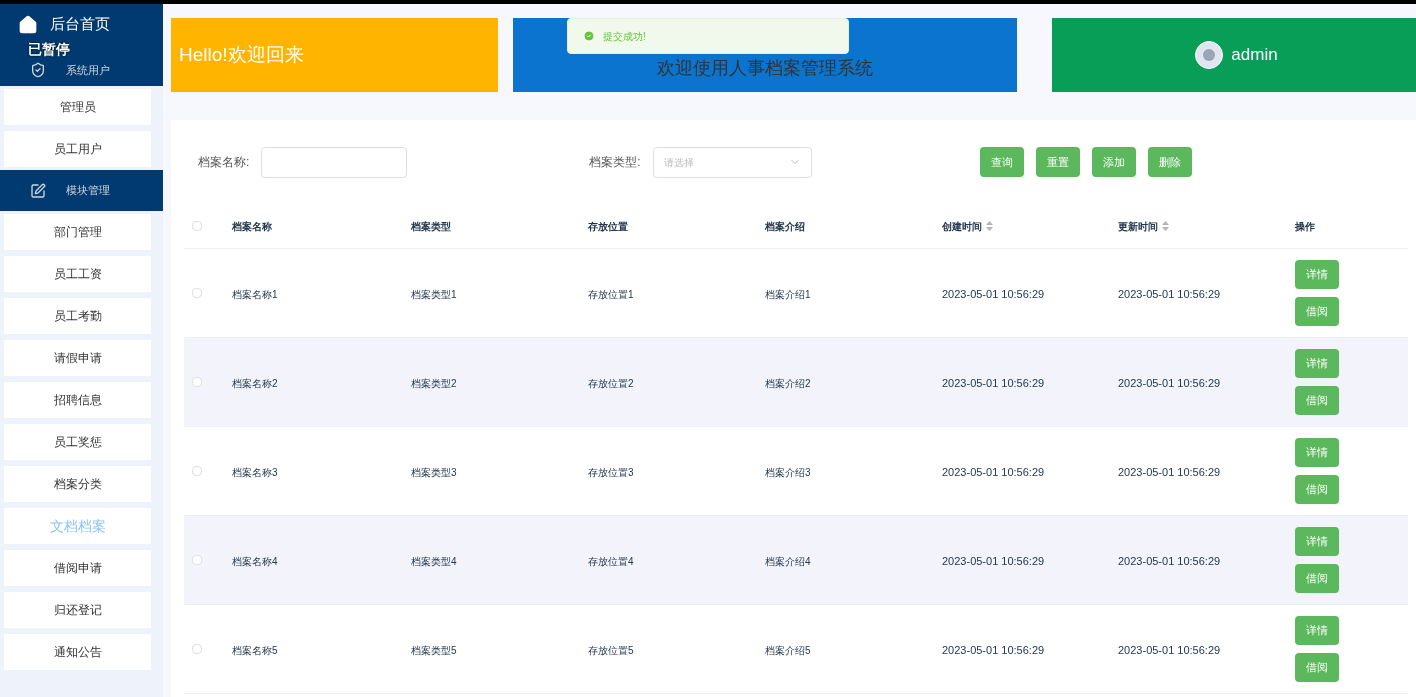 Image resolution: width=1416 pixels, height=697 pixels. What do you see at coordinates (255, 472) in the screenshot?
I see `table-cell: 档案名称3` at bounding box center [255, 472].